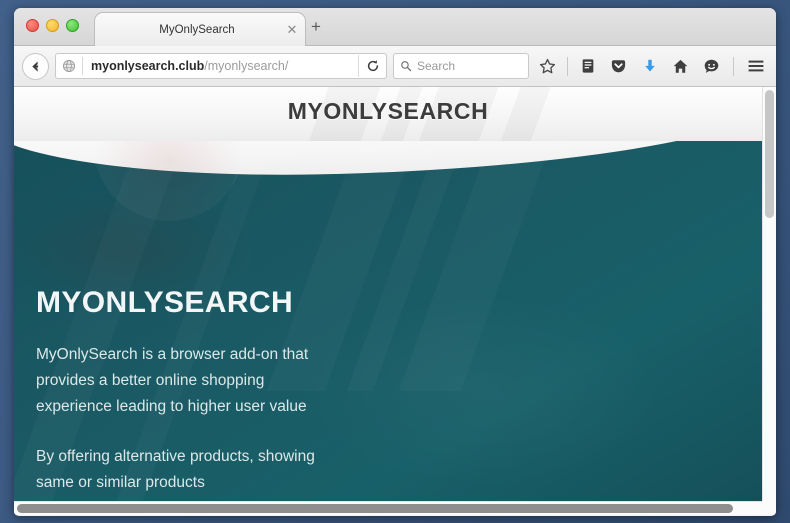 The height and width of the screenshot is (523, 790). I want to click on reload-icon, so click(372, 66).